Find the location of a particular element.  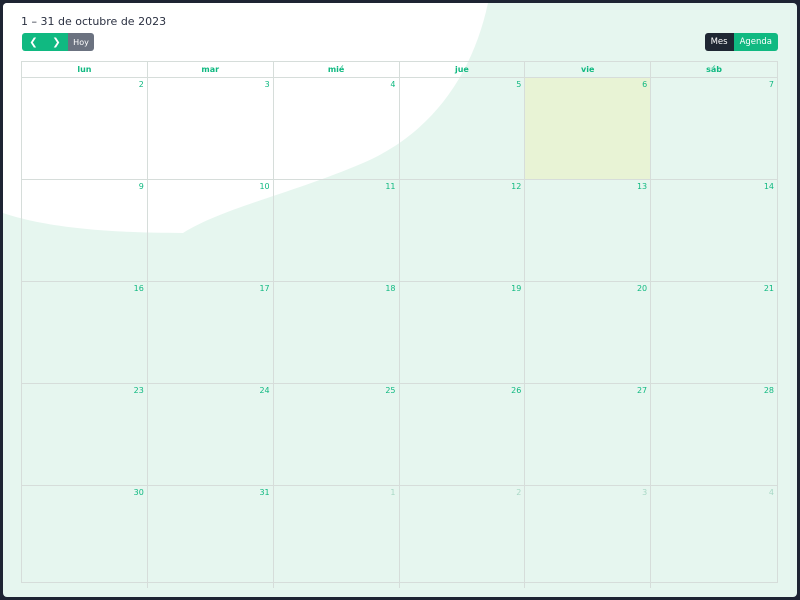

day-cell: 25 is located at coordinates (336, 435).